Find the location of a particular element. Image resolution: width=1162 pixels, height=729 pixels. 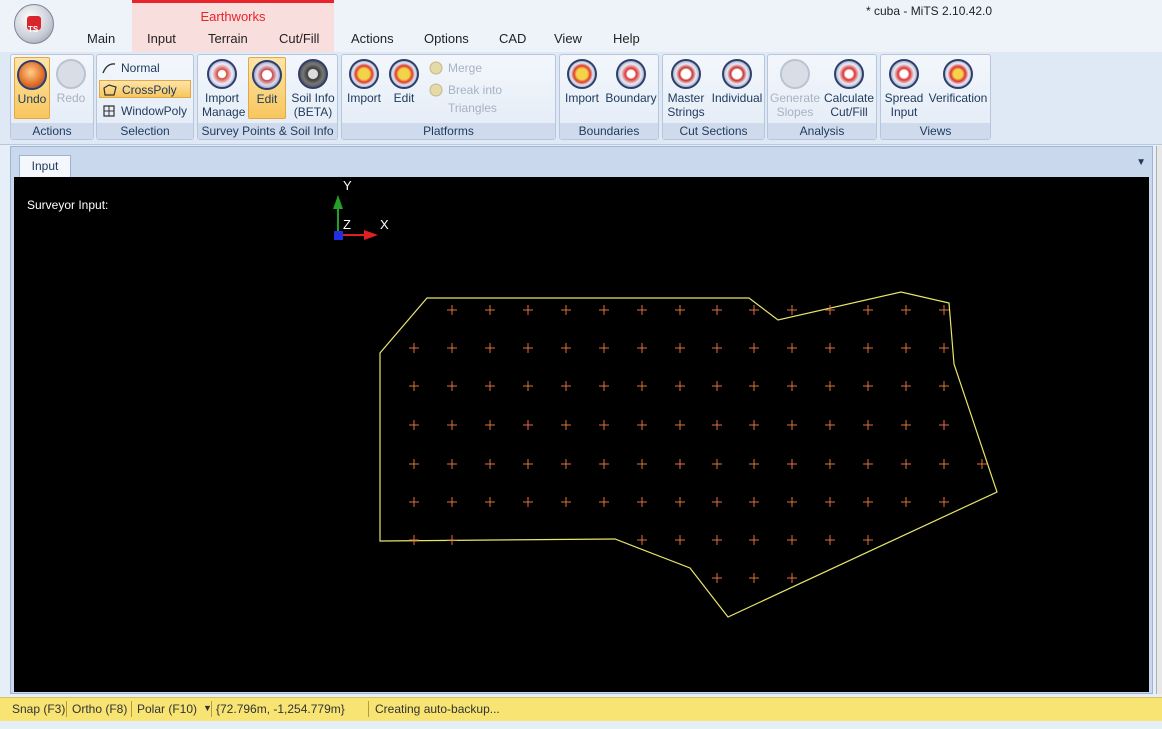

polar-toggle: Polar (F10) is located at coordinates (167, 709).